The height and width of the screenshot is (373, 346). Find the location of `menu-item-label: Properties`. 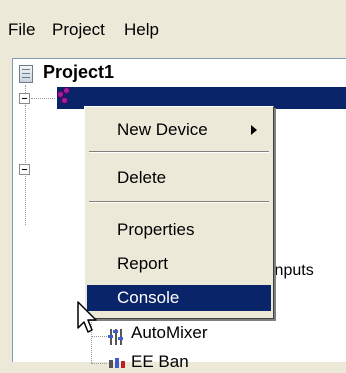

menu-item-label: Properties is located at coordinates (156, 229).